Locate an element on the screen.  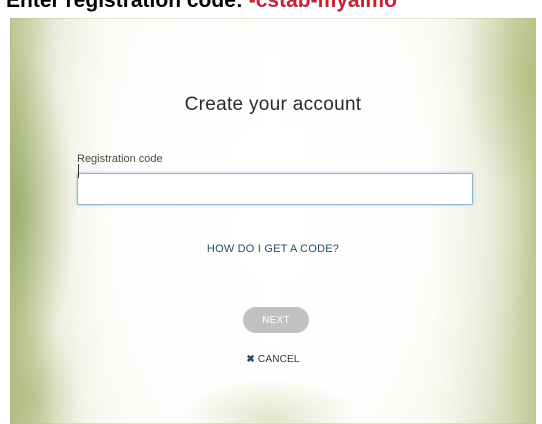
page-title: Create your account is located at coordinates (273, 104).